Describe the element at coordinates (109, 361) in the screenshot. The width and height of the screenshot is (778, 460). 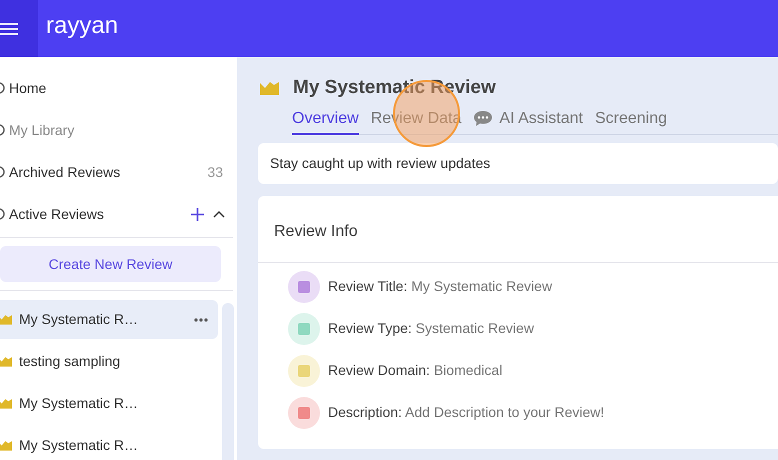
I see `review-list-item: testing sampling` at that location.